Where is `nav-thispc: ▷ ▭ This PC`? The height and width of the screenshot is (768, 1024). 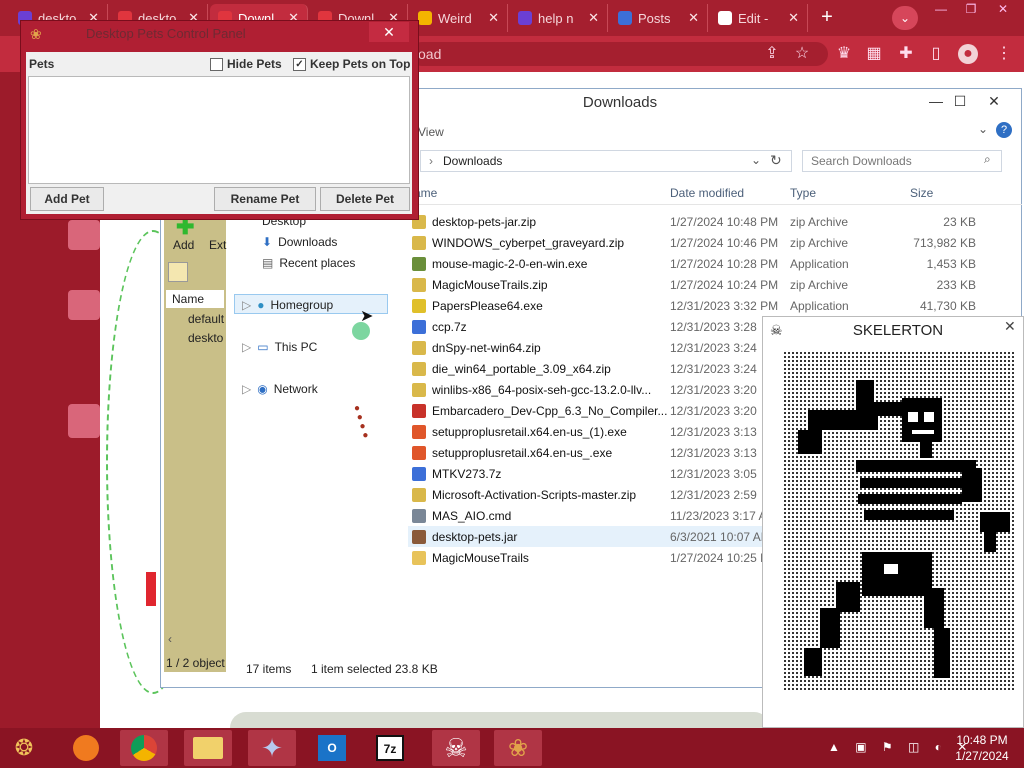
nav-thispc: ▷ ▭ This PC is located at coordinates (279, 347).